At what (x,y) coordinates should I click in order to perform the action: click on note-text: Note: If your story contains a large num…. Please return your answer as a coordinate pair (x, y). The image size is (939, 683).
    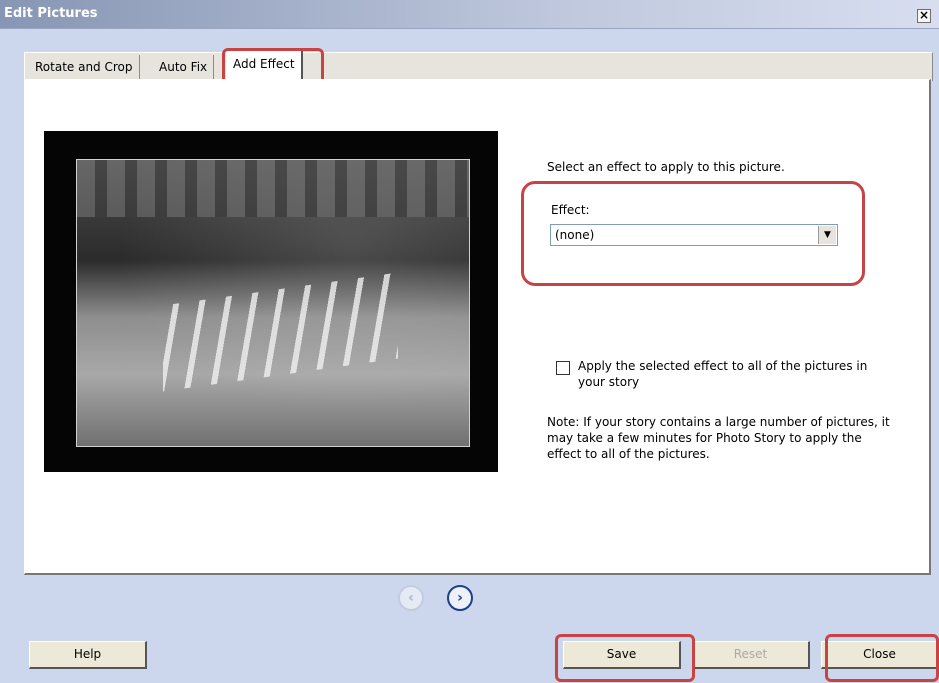
    Looking at the image, I should click on (718, 438).